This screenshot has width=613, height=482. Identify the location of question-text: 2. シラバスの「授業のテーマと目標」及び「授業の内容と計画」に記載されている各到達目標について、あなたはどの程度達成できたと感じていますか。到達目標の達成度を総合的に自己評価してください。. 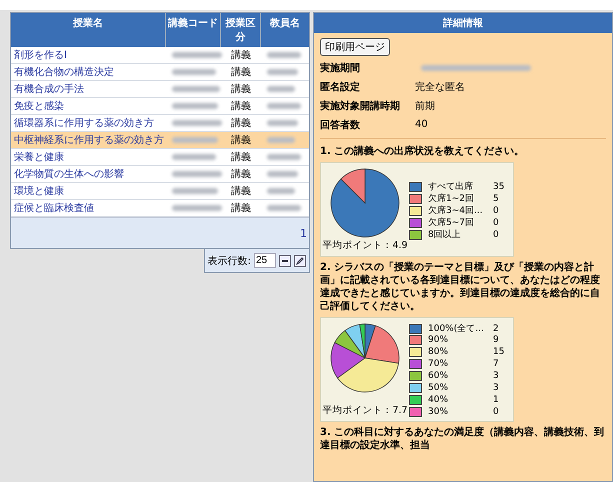
(460, 287).